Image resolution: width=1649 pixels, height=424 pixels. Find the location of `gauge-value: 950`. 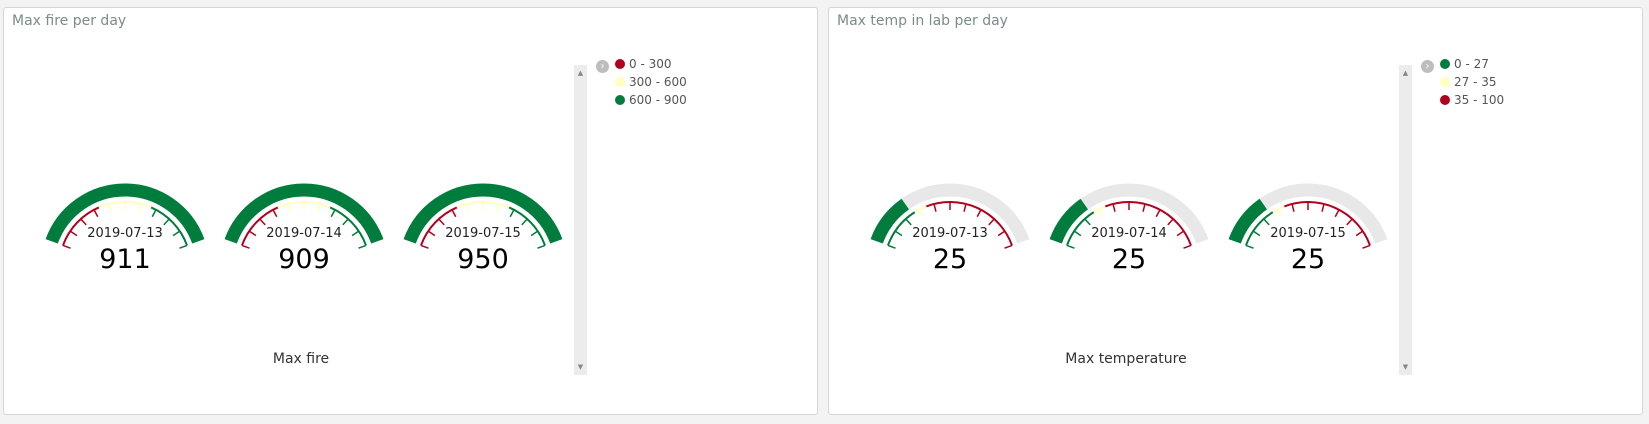

gauge-value: 950 is located at coordinates (483, 259).